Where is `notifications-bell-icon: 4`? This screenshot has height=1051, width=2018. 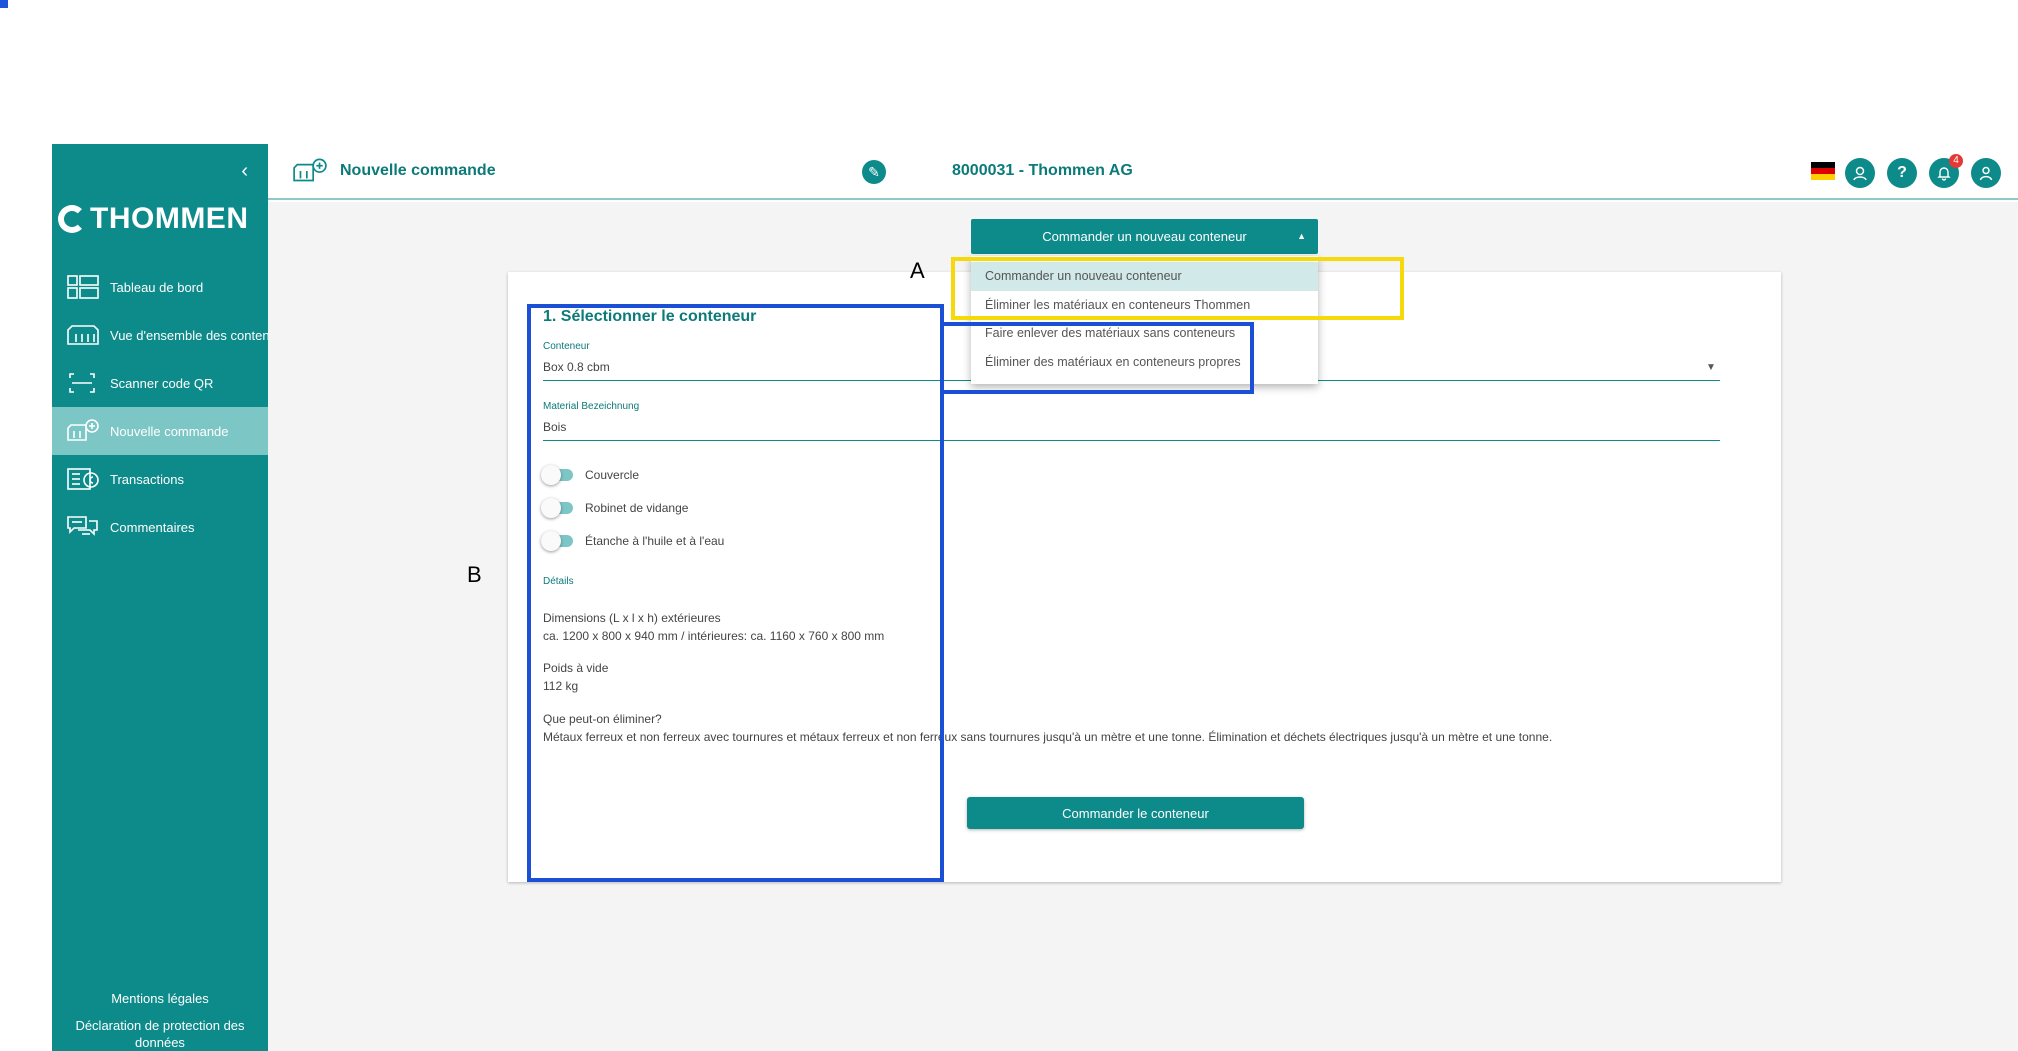
notifications-bell-icon: 4 is located at coordinates (1946, 171).